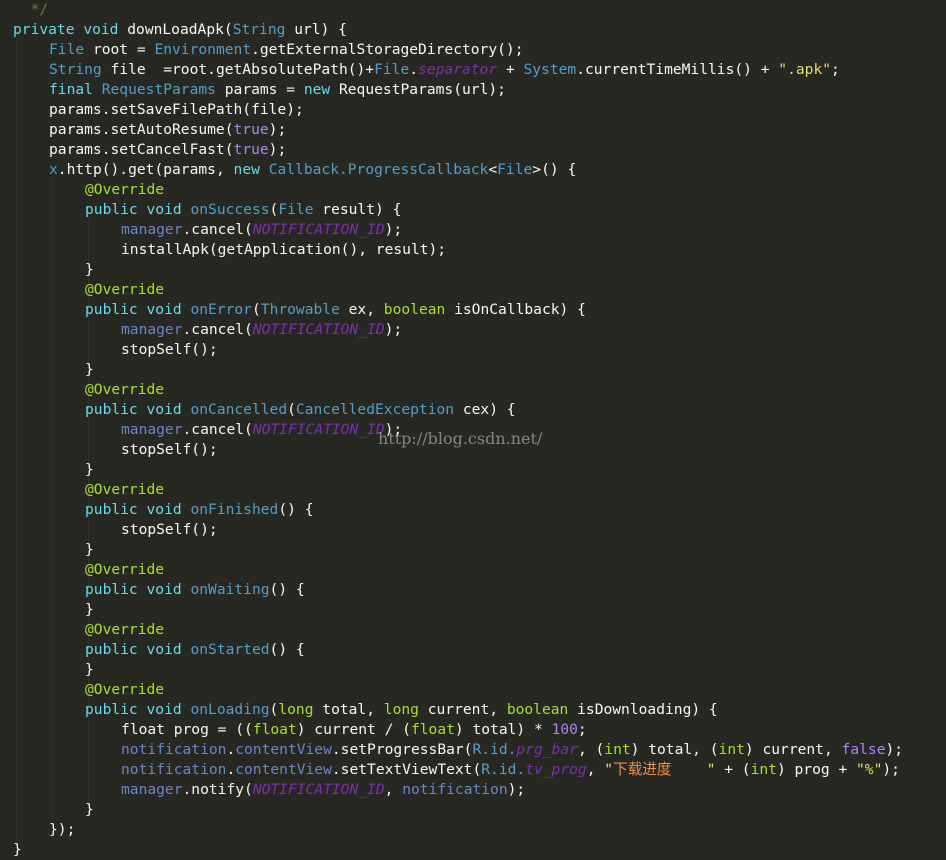 The height and width of the screenshot is (860, 946). Describe the element at coordinates (217, 329) in the screenshot. I see `code-token: .cancel(` at that location.